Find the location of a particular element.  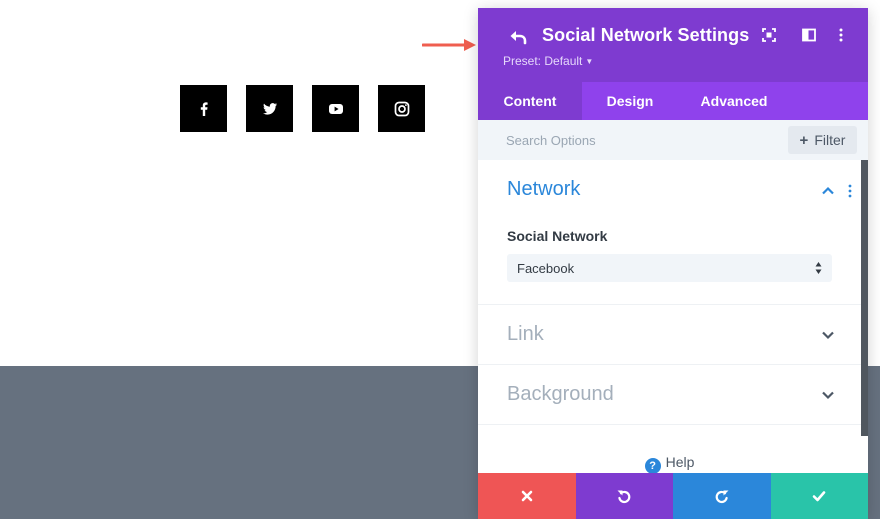

section-network: Network Social Network Facebook is located at coordinates (669, 232).